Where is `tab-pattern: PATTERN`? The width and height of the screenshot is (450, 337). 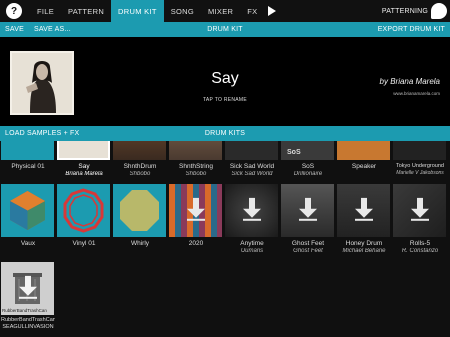
tab-pattern: PATTERN is located at coordinates (86, 11).